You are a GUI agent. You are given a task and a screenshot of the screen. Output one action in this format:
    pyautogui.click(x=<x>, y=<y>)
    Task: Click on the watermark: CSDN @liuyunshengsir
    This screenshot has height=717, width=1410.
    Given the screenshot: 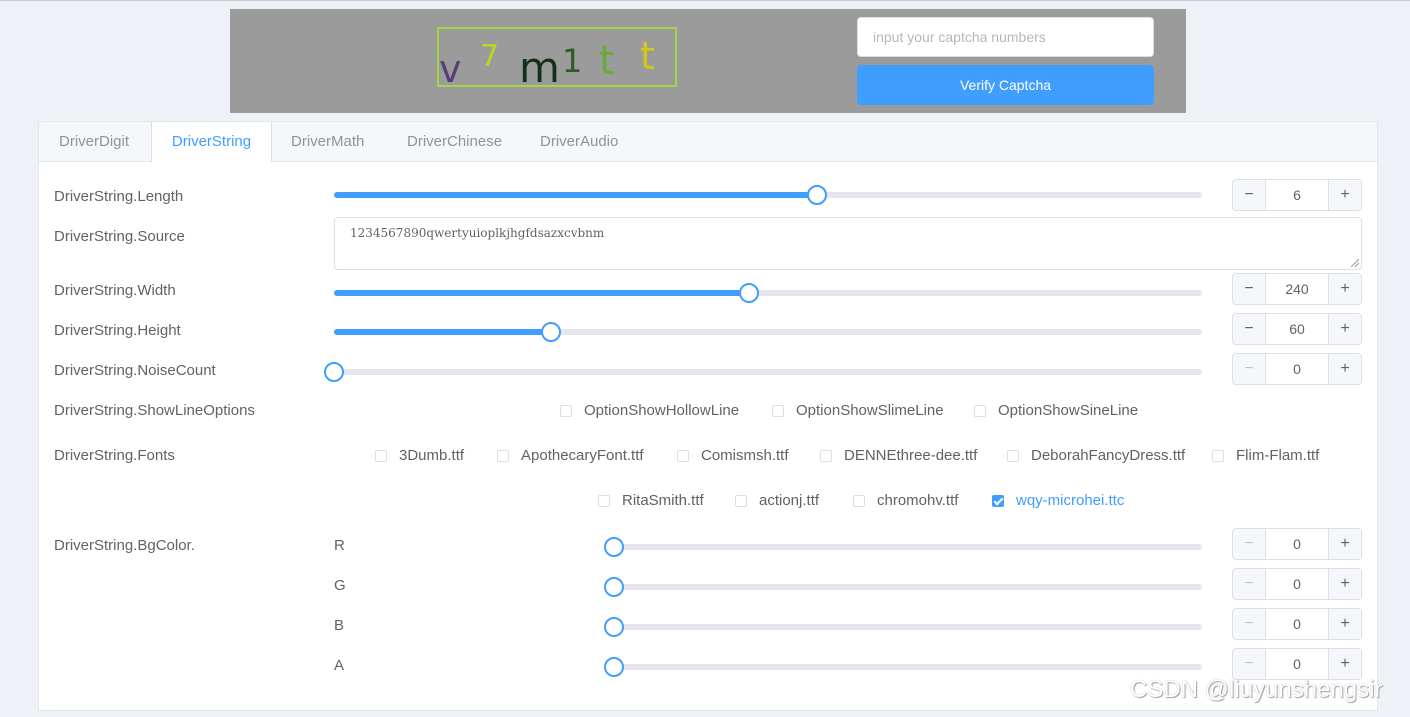 What is the action you would take?
    pyautogui.click(x=1256, y=689)
    